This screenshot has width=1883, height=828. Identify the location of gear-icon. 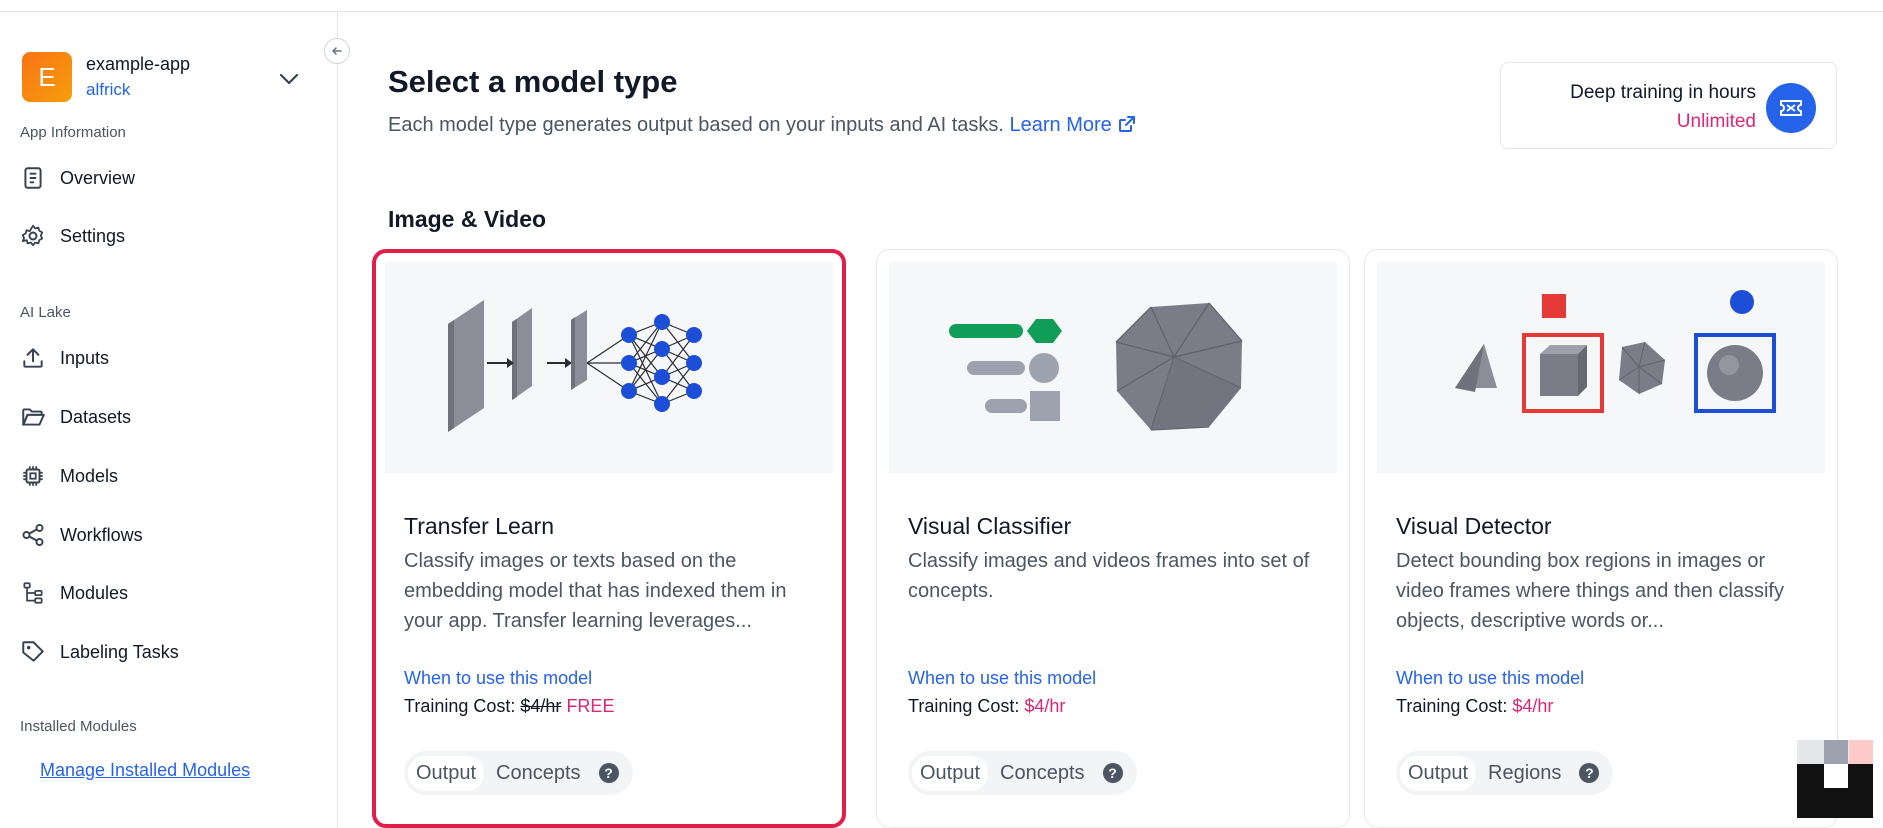
(32, 235).